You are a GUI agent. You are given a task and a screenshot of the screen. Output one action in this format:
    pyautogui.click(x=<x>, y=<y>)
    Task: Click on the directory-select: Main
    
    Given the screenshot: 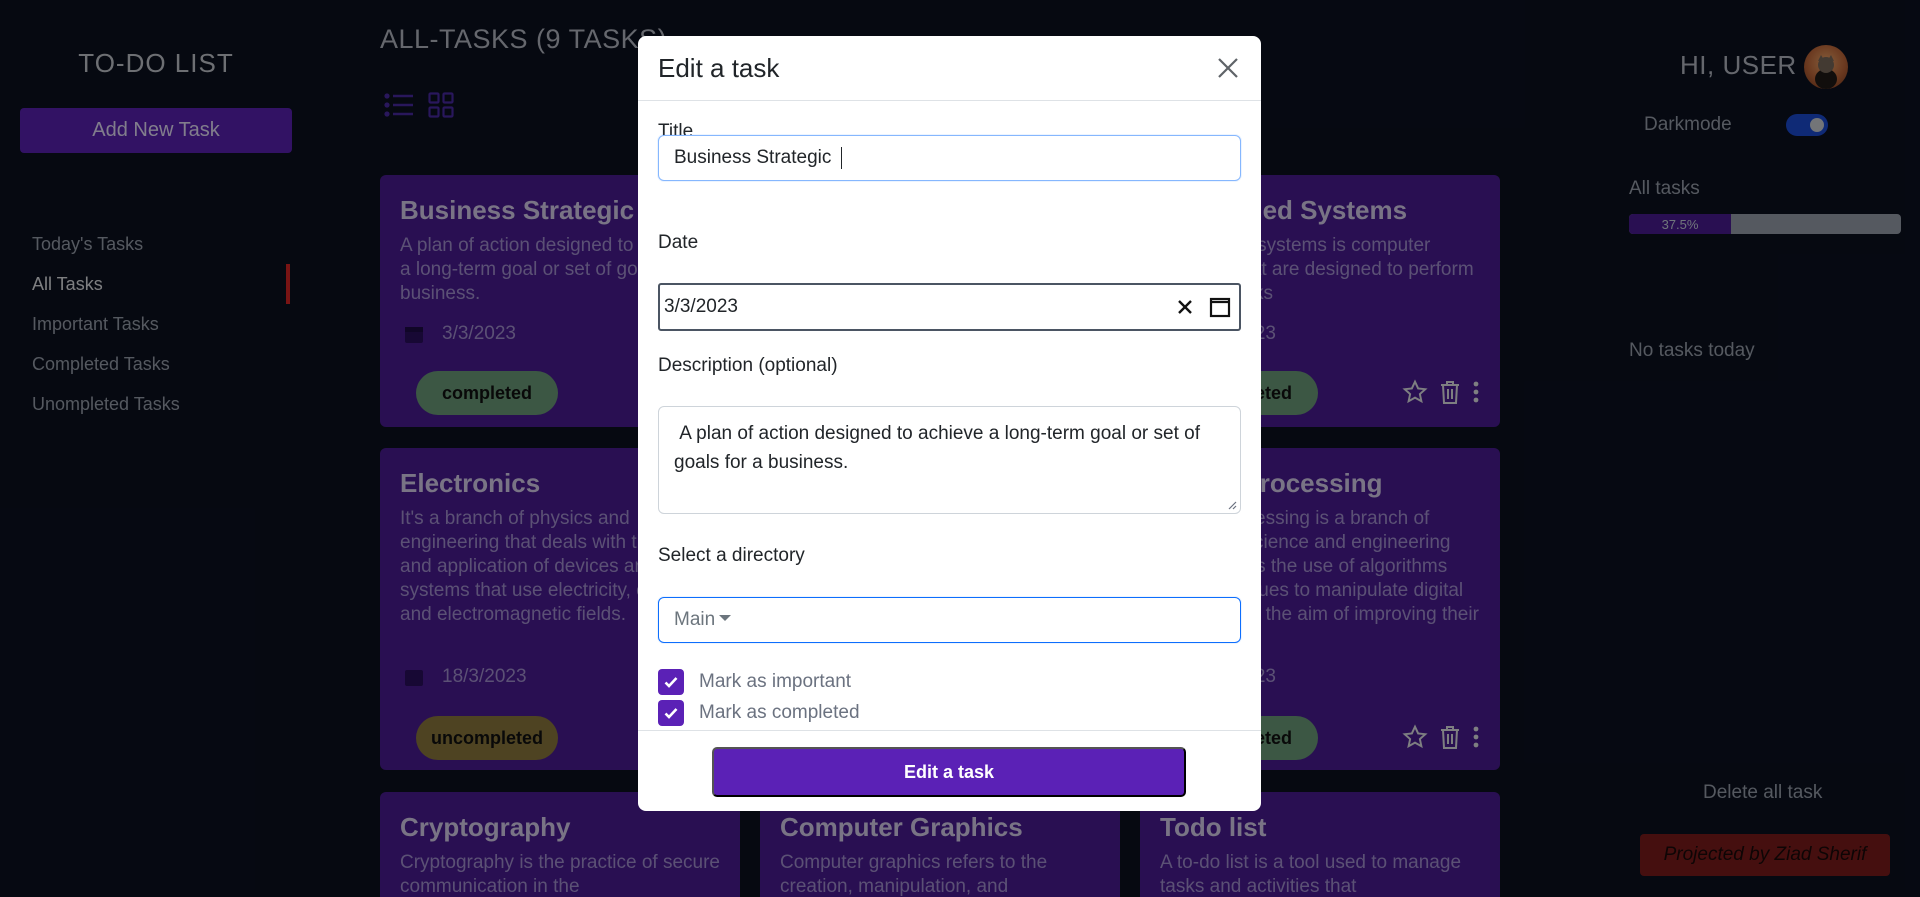 What is the action you would take?
    pyautogui.click(x=949, y=620)
    